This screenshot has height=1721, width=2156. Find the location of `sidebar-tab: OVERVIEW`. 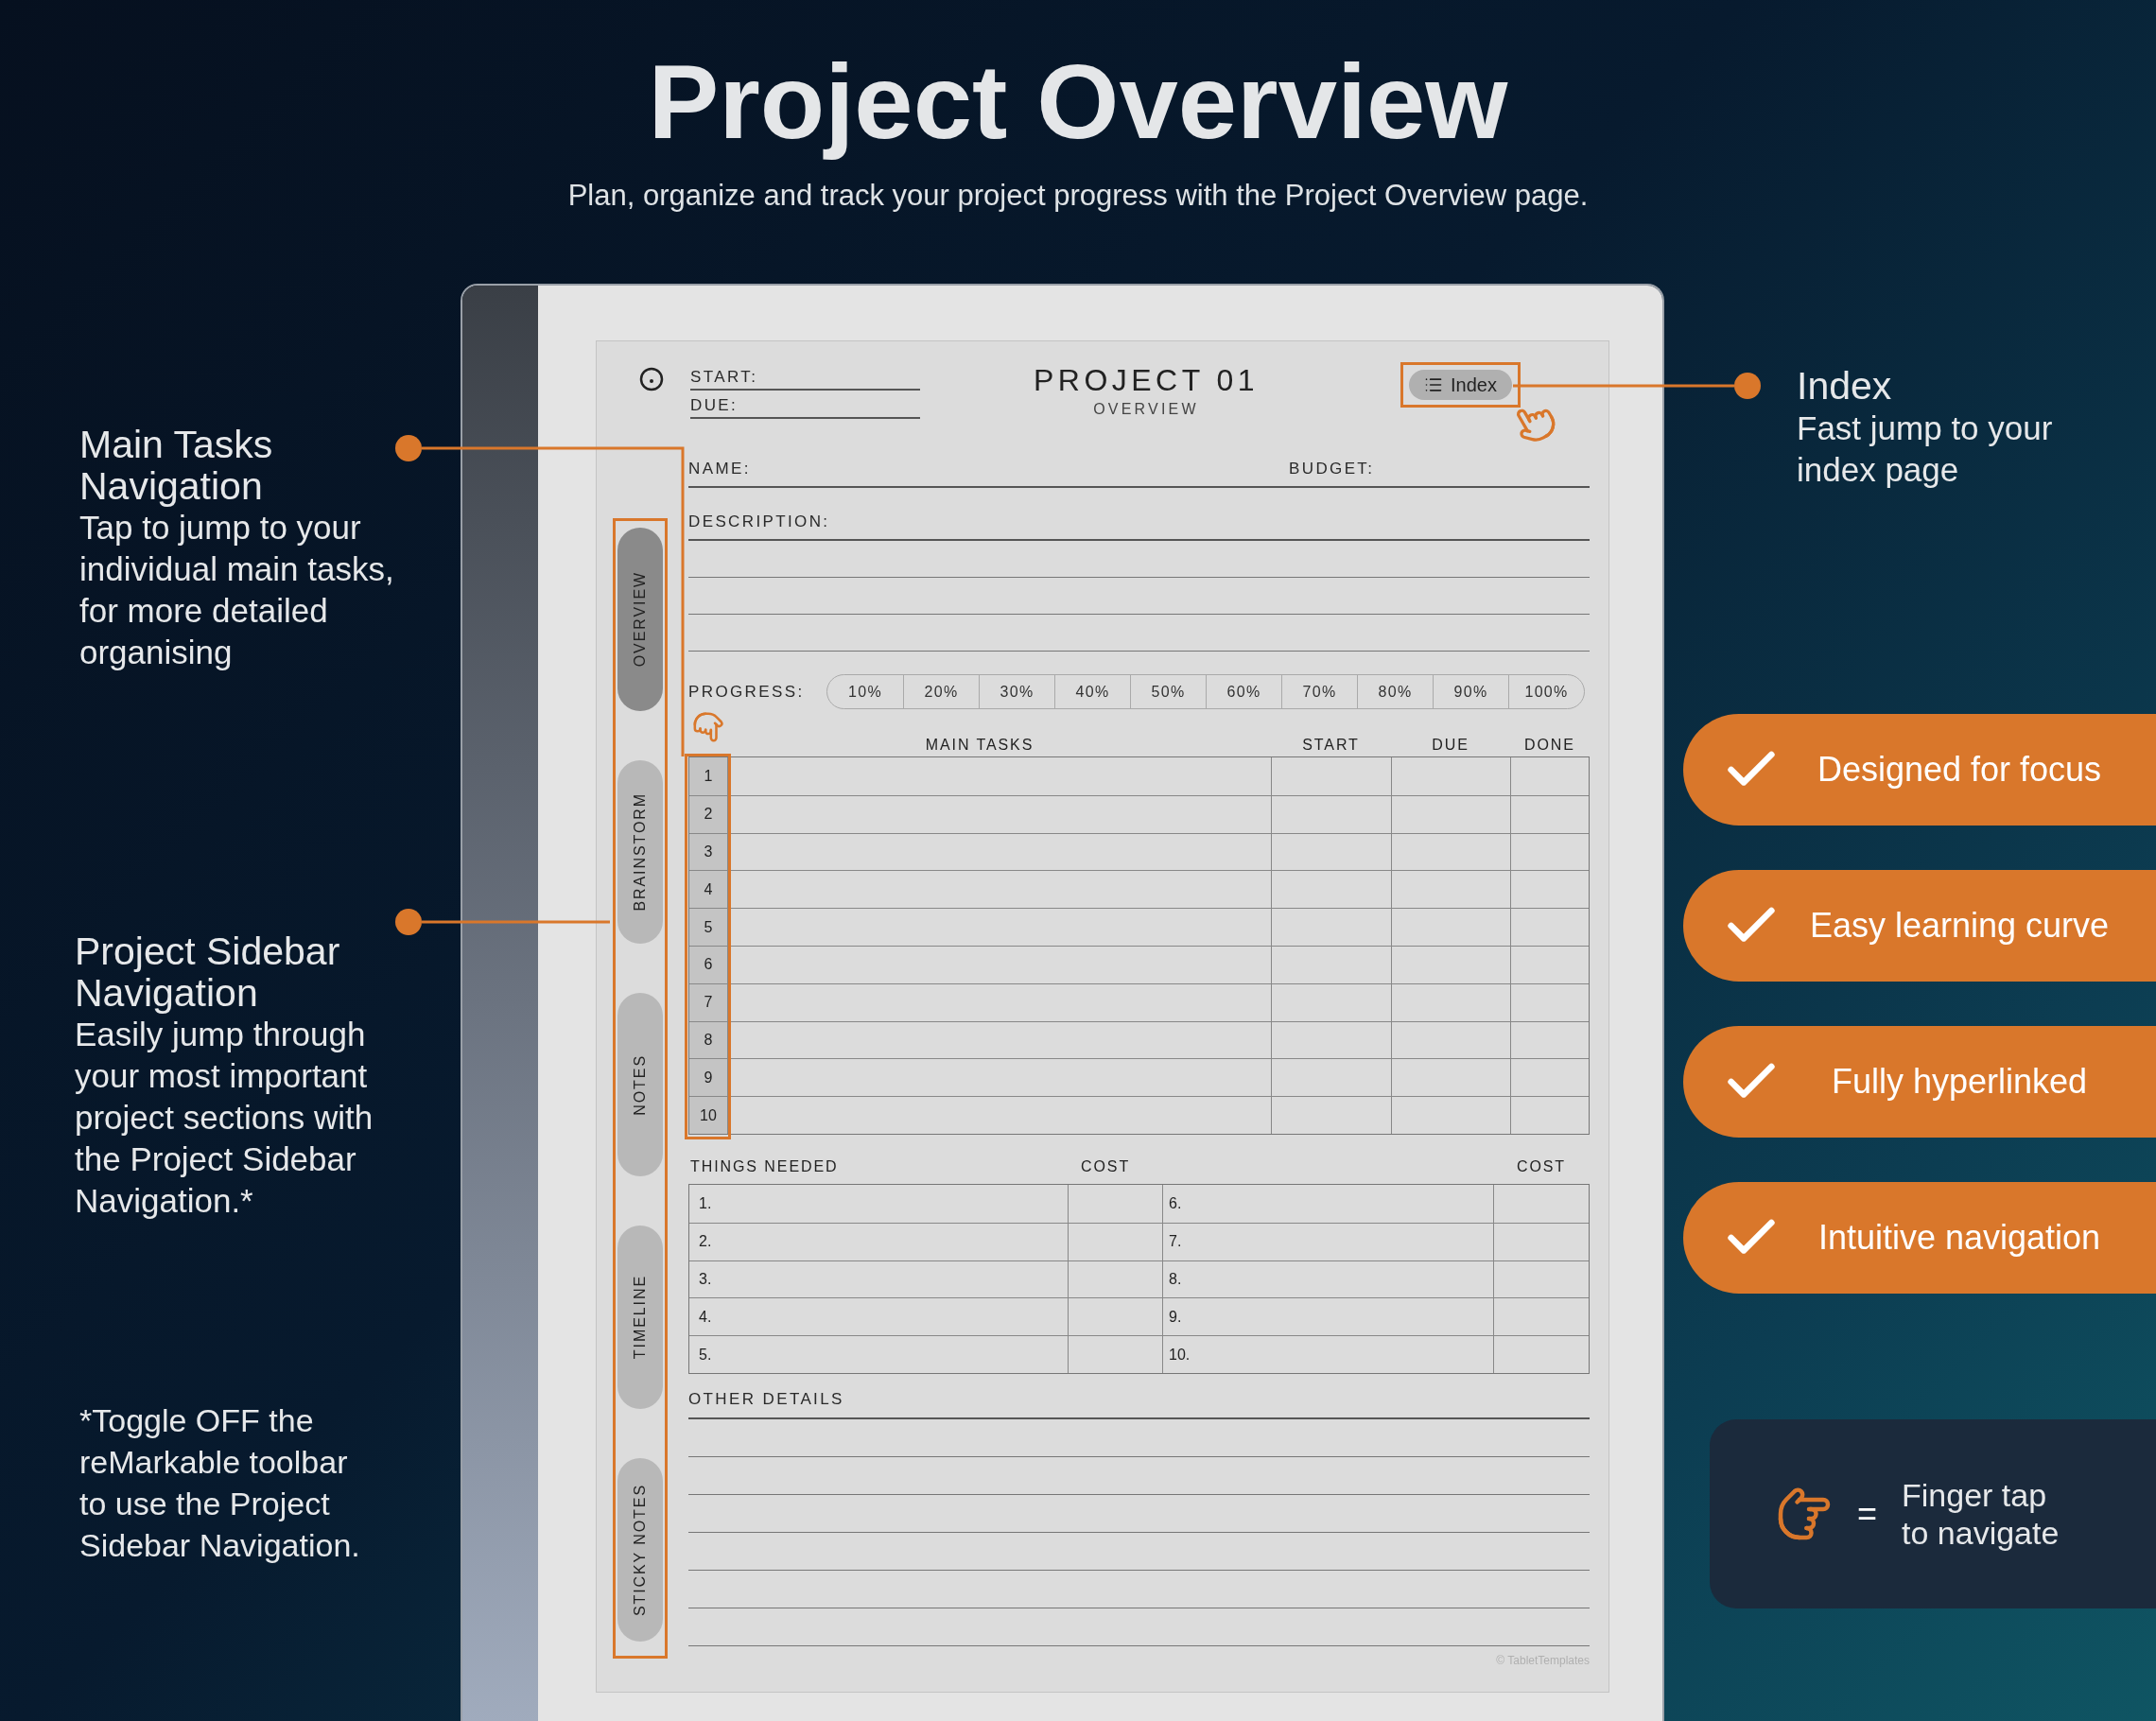

sidebar-tab: OVERVIEW is located at coordinates (640, 619).